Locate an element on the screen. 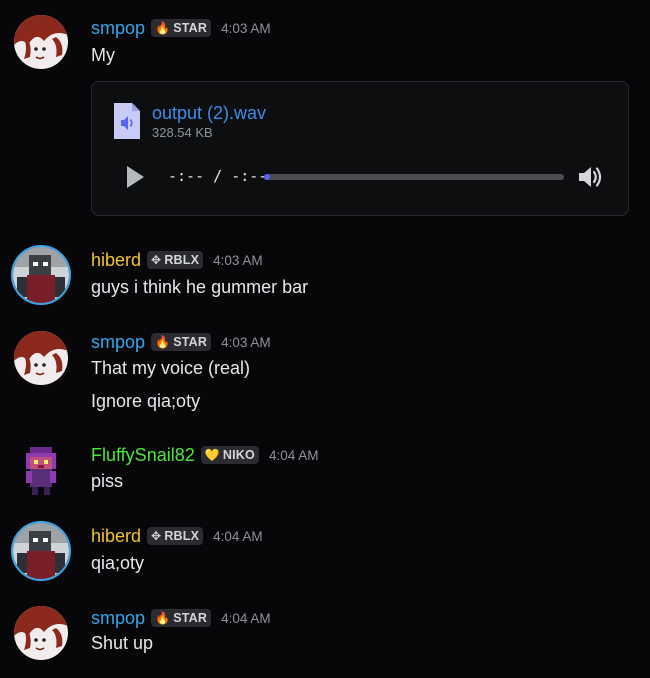 This screenshot has height=678, width=650. message-header: FluffySnail82 💛 NIKO 4:04 AM is located at coordinates (204, 455).